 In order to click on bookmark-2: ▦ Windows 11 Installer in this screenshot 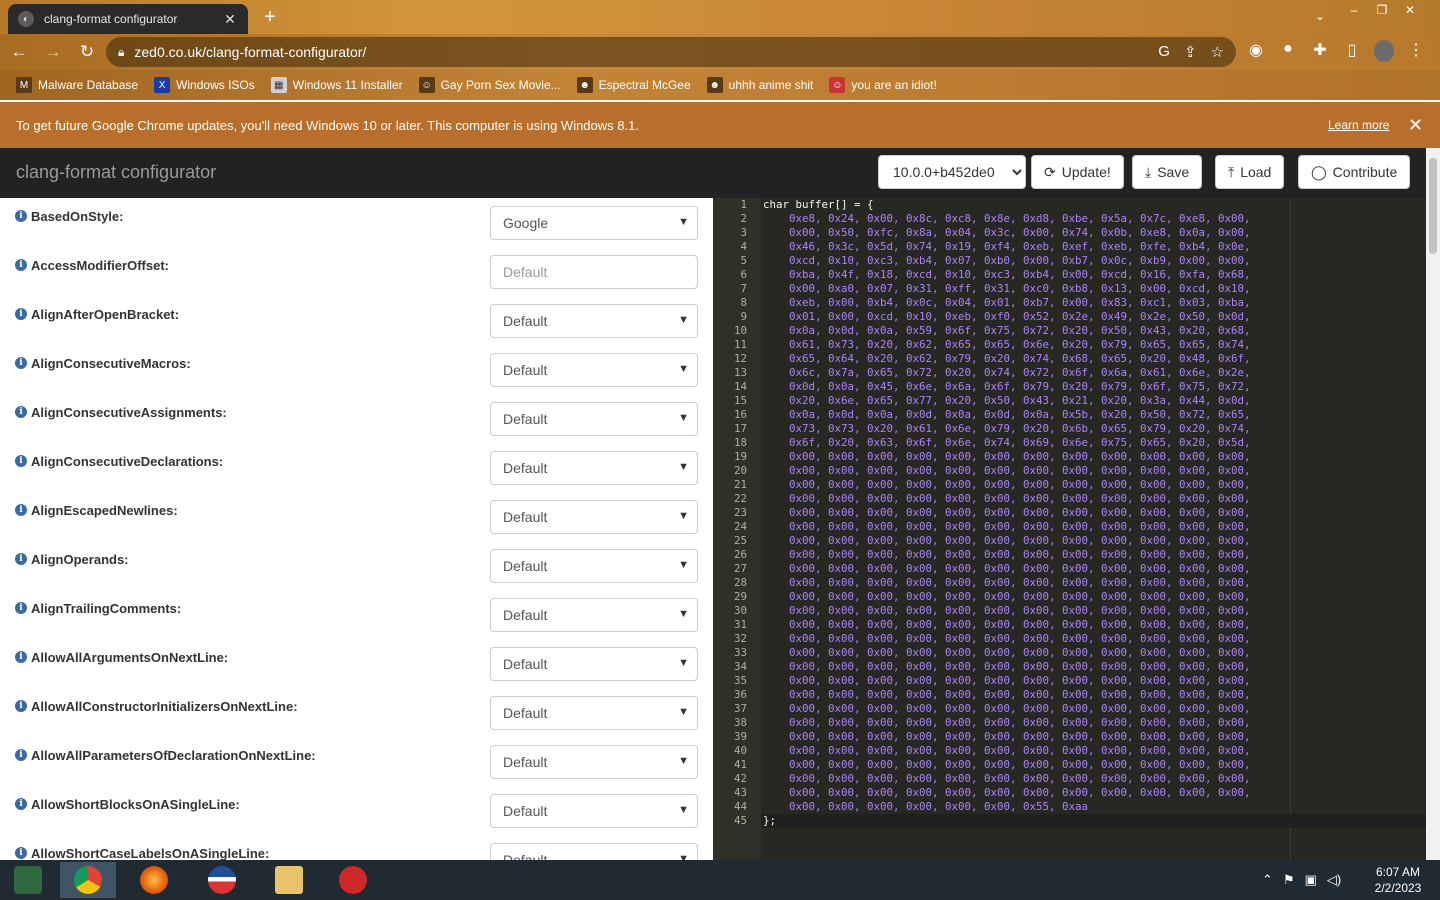, I will do `click(336, 85)`.